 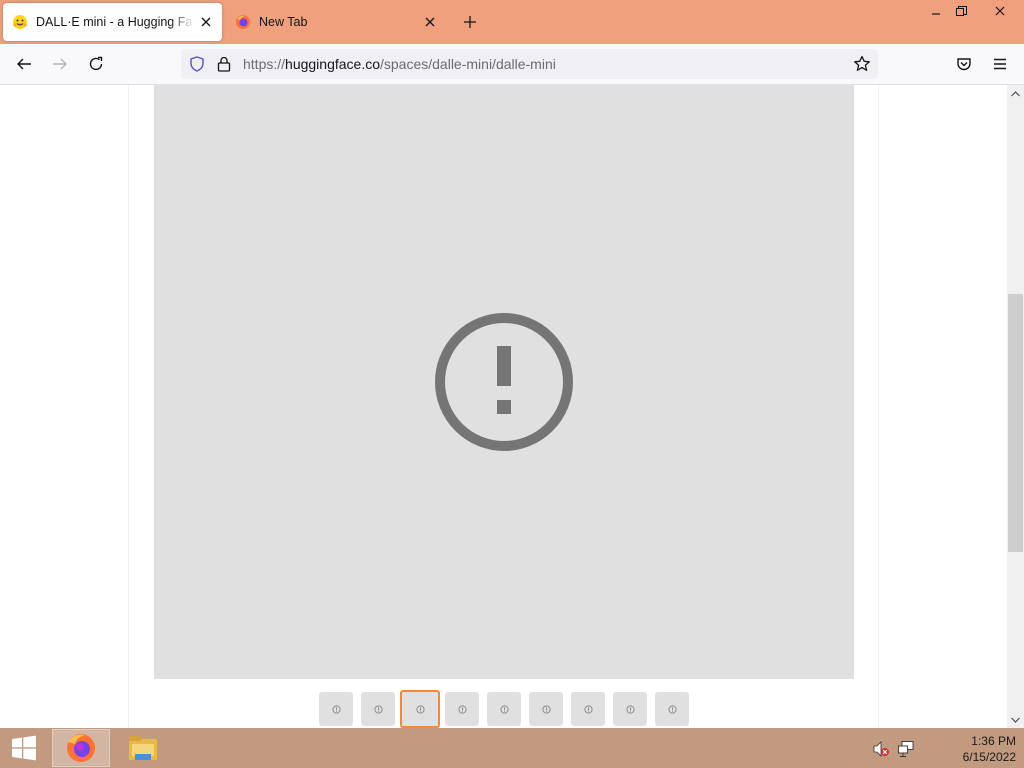 I want to click on shield-icon, so click(x=197, y=66).